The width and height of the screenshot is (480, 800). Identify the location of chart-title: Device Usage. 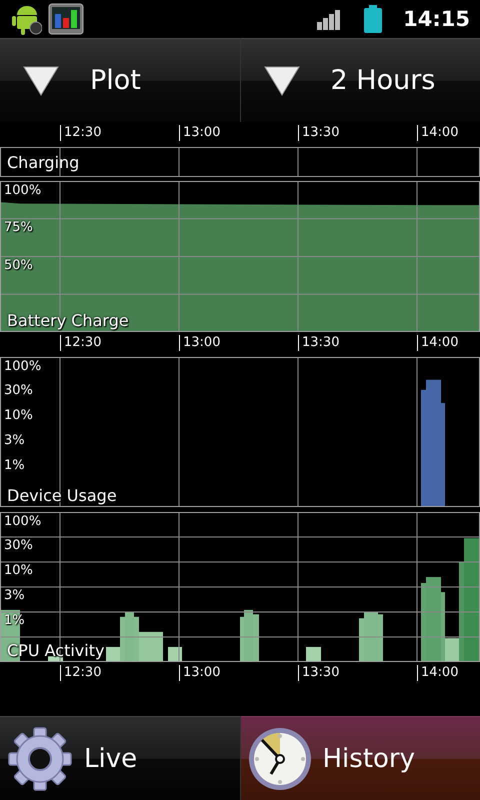
(62, 495).